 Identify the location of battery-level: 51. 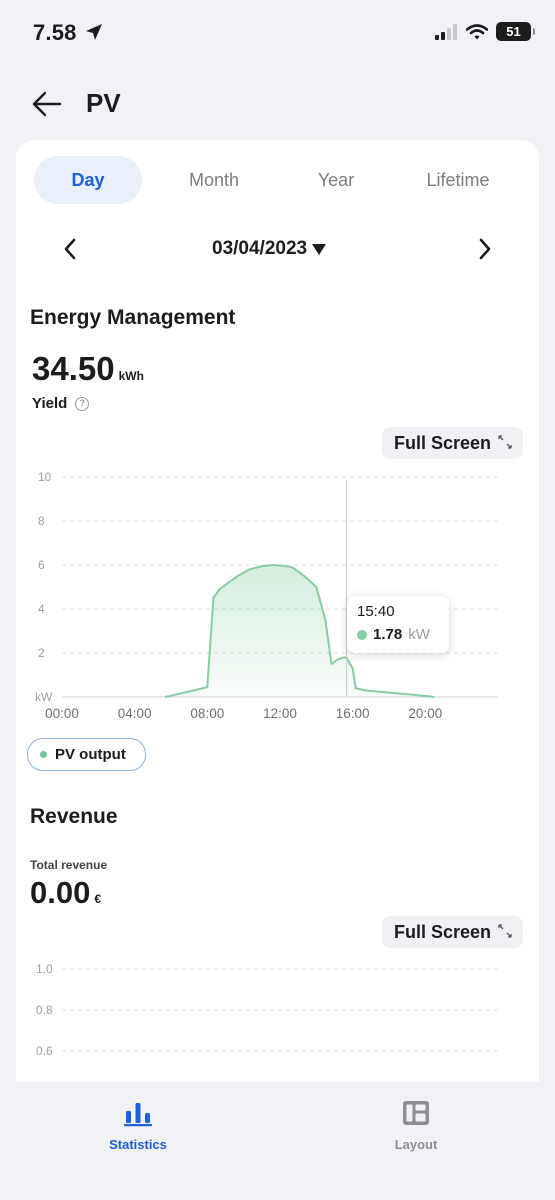
(513, 31).